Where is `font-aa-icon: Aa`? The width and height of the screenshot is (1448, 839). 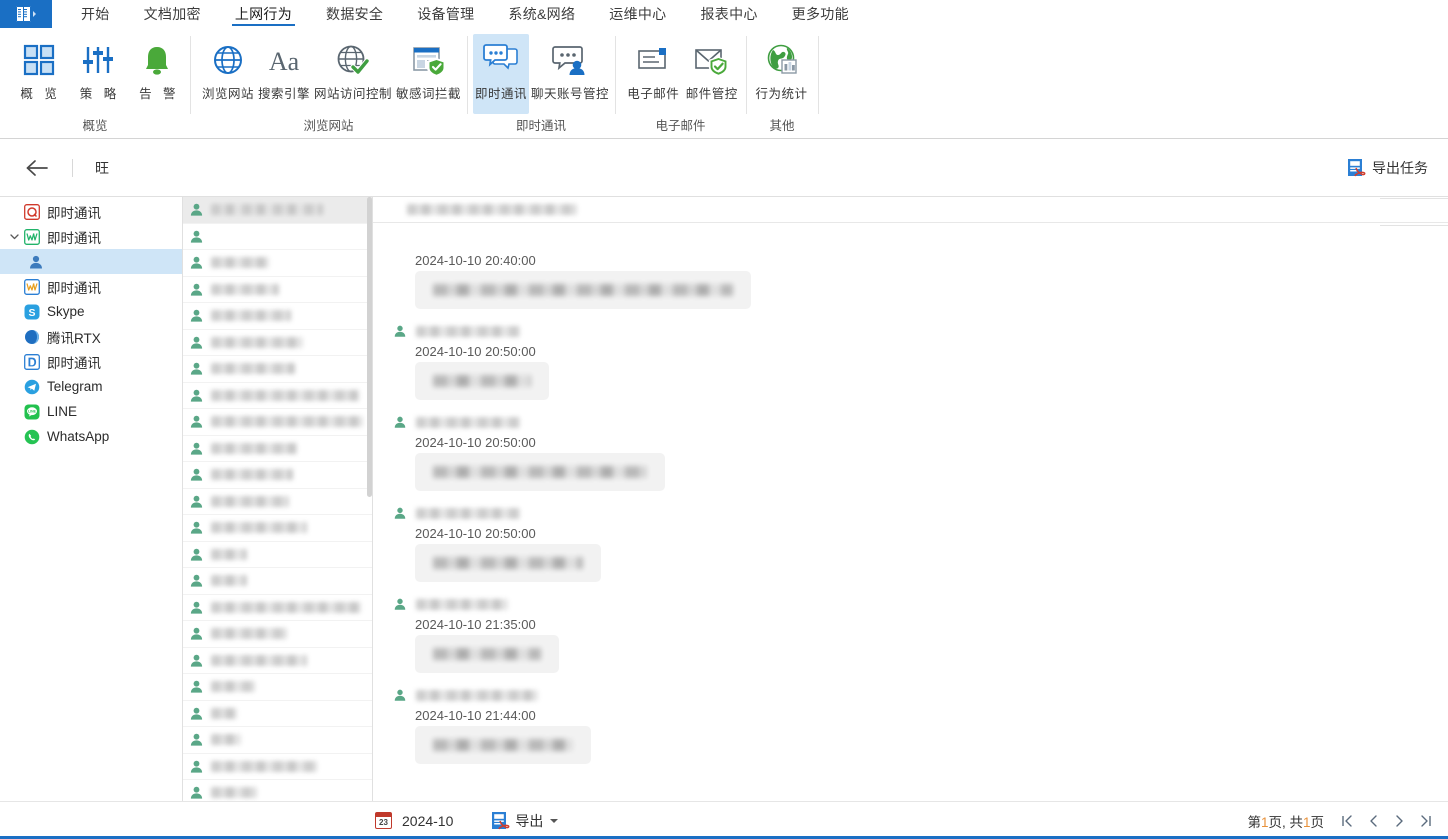 font-aa-icon: Aa is located at coordinates (284, 60).